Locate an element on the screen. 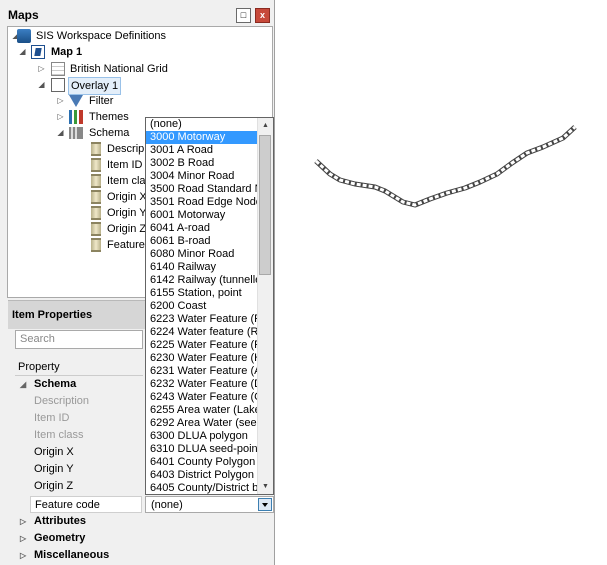  property-label: Origin X is located at coordinates (54, 452).